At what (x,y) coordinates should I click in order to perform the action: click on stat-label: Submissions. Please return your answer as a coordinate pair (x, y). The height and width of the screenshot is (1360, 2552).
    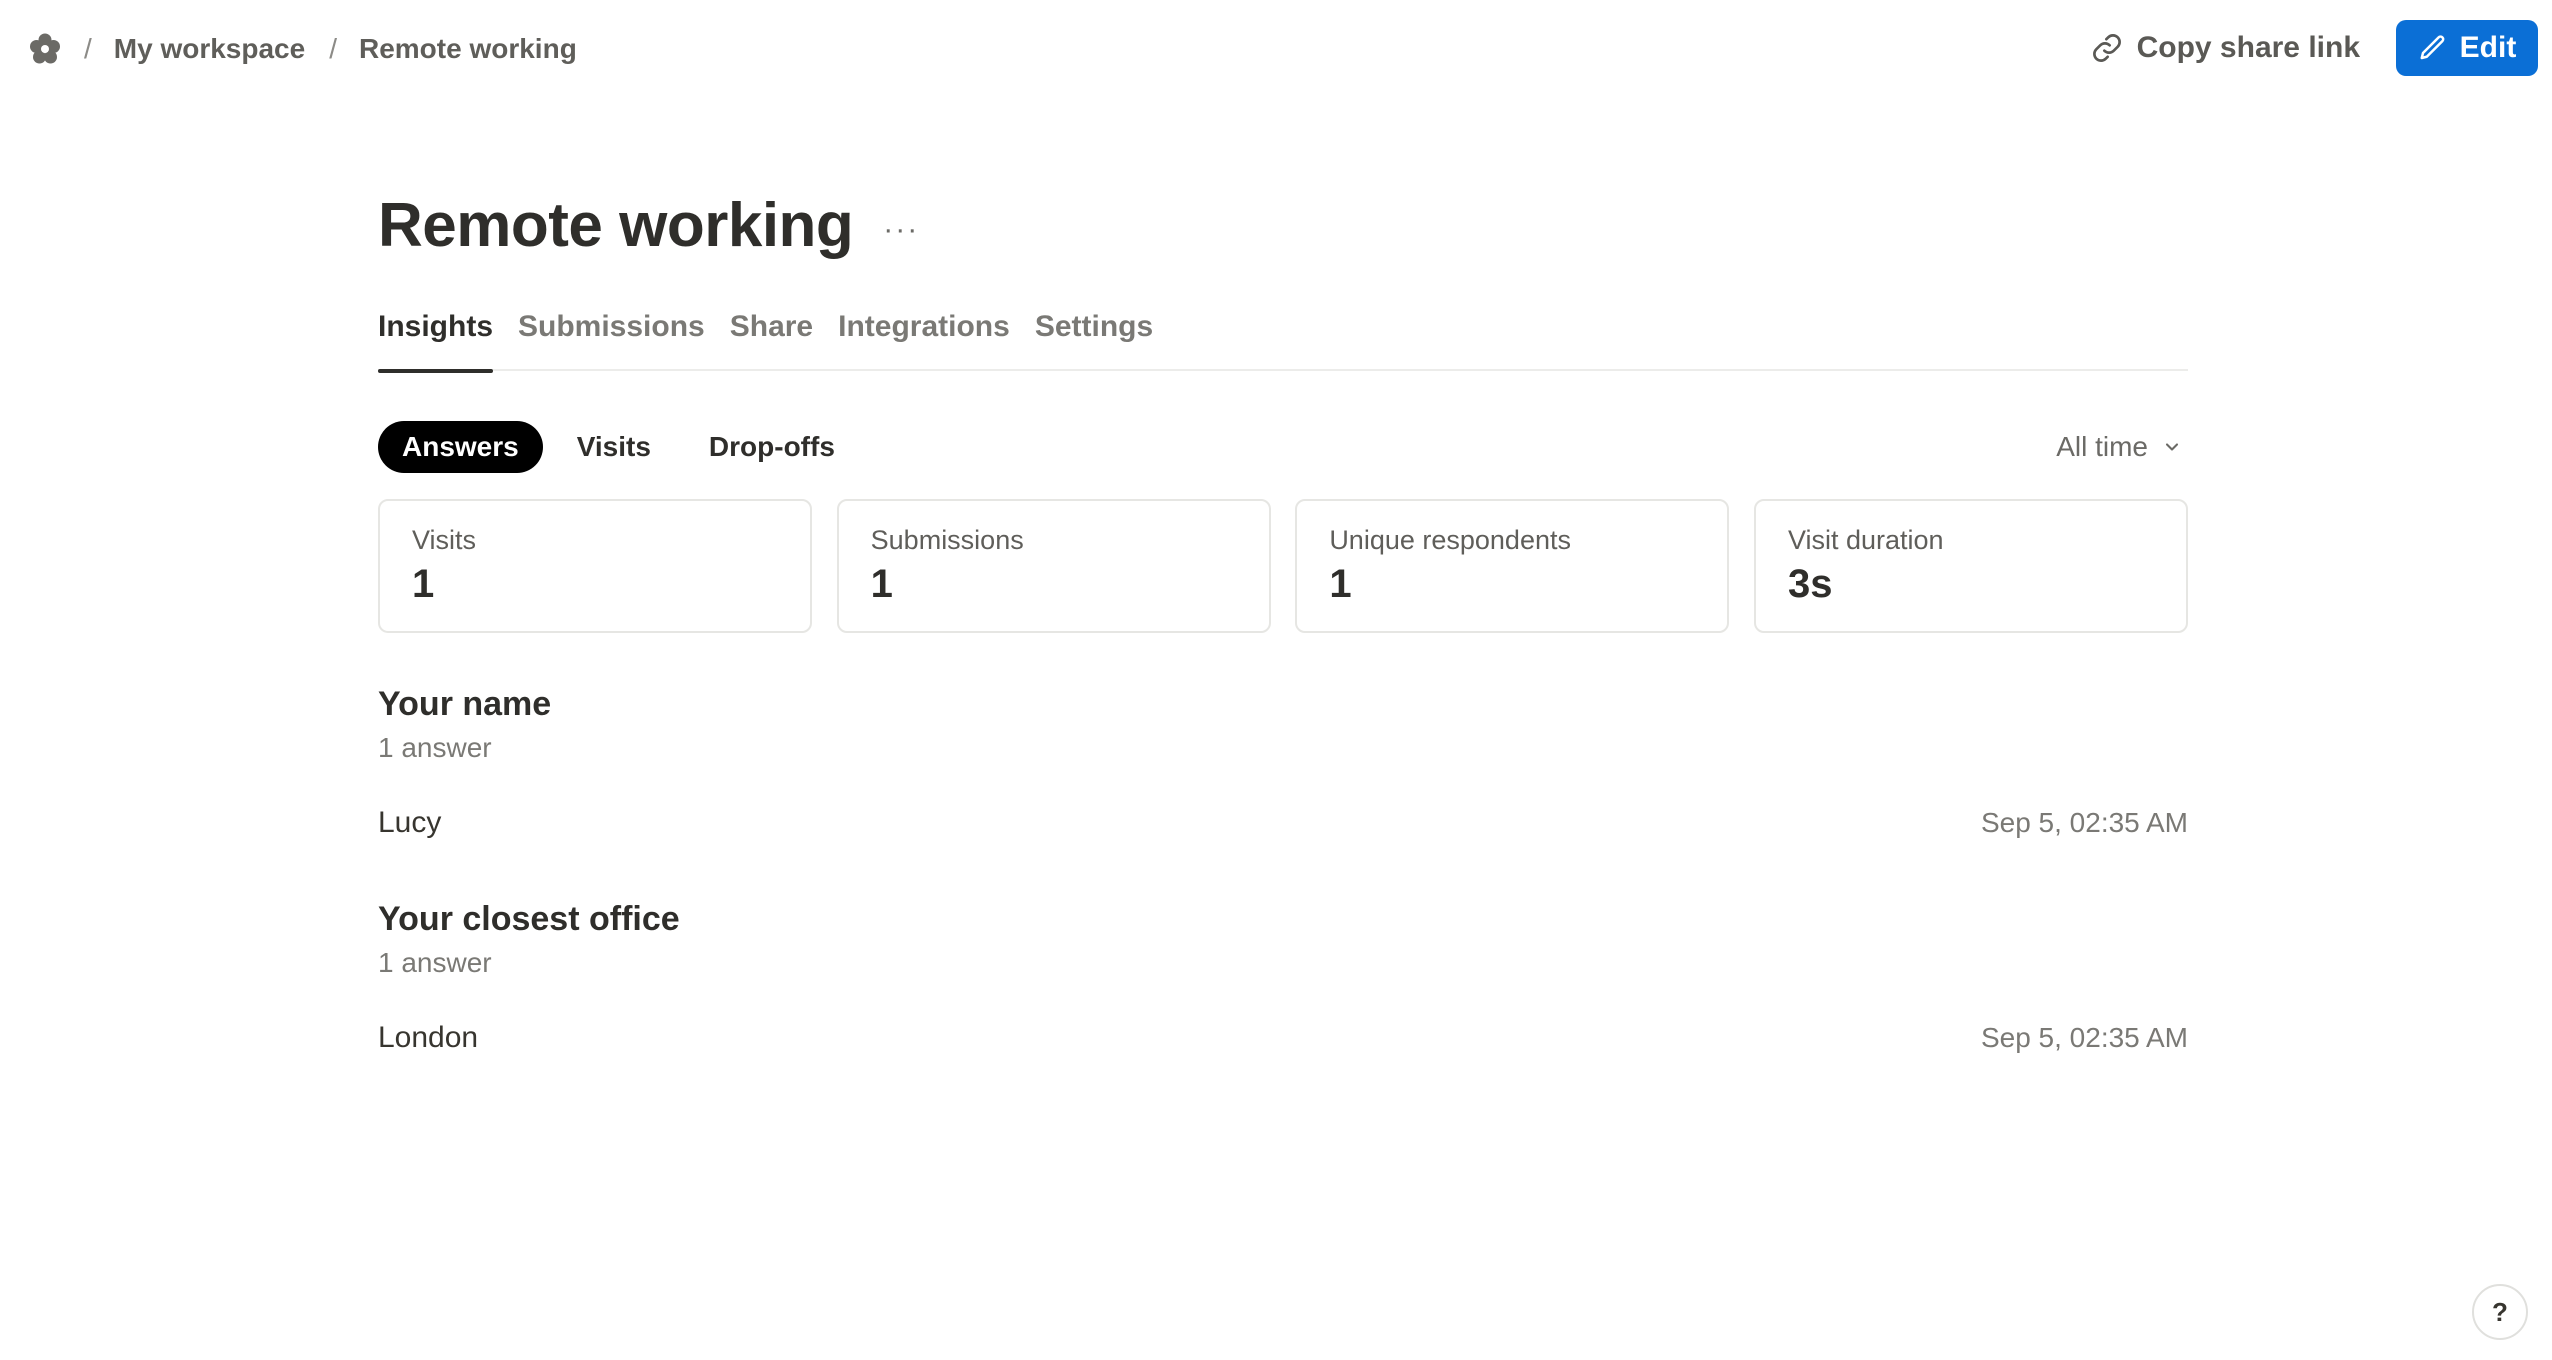
    Looking at the image, I should click on (947, 540).